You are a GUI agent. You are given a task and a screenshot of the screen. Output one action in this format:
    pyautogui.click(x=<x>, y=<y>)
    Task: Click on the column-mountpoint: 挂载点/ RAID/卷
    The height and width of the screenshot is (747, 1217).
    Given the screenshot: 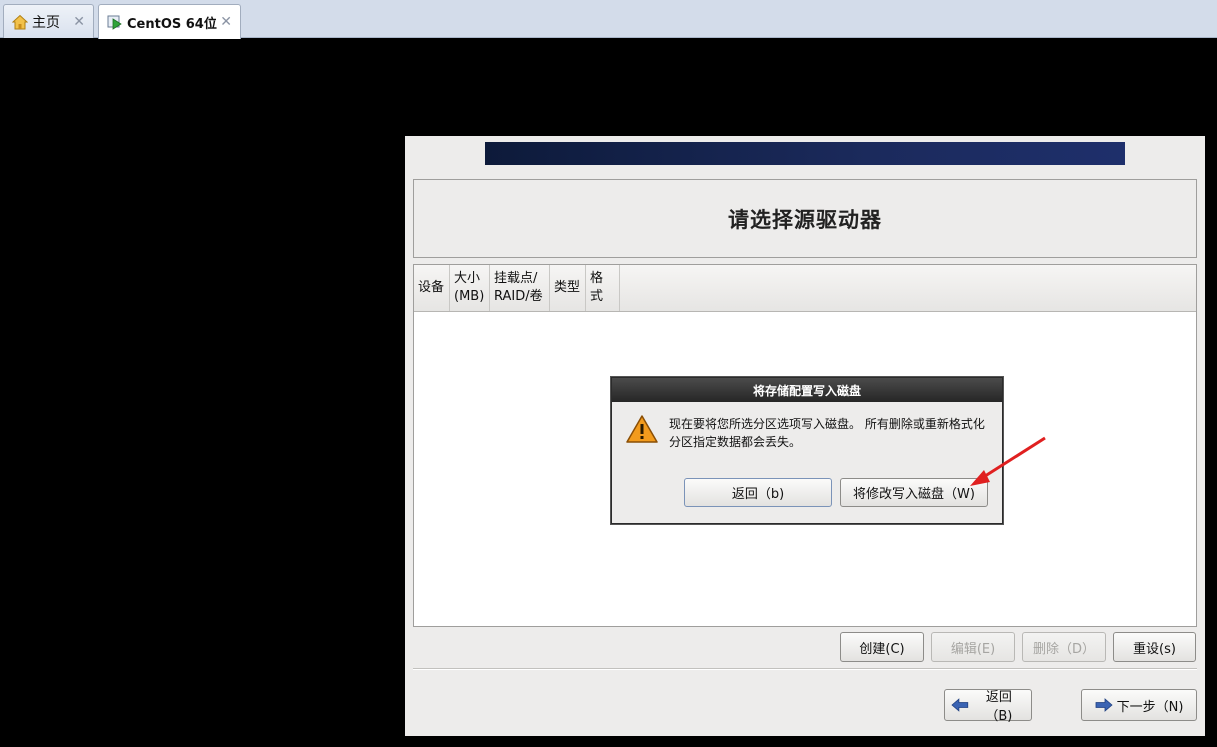 What is the action you would take?
    pyautogui.click(x=520, y=288)
    